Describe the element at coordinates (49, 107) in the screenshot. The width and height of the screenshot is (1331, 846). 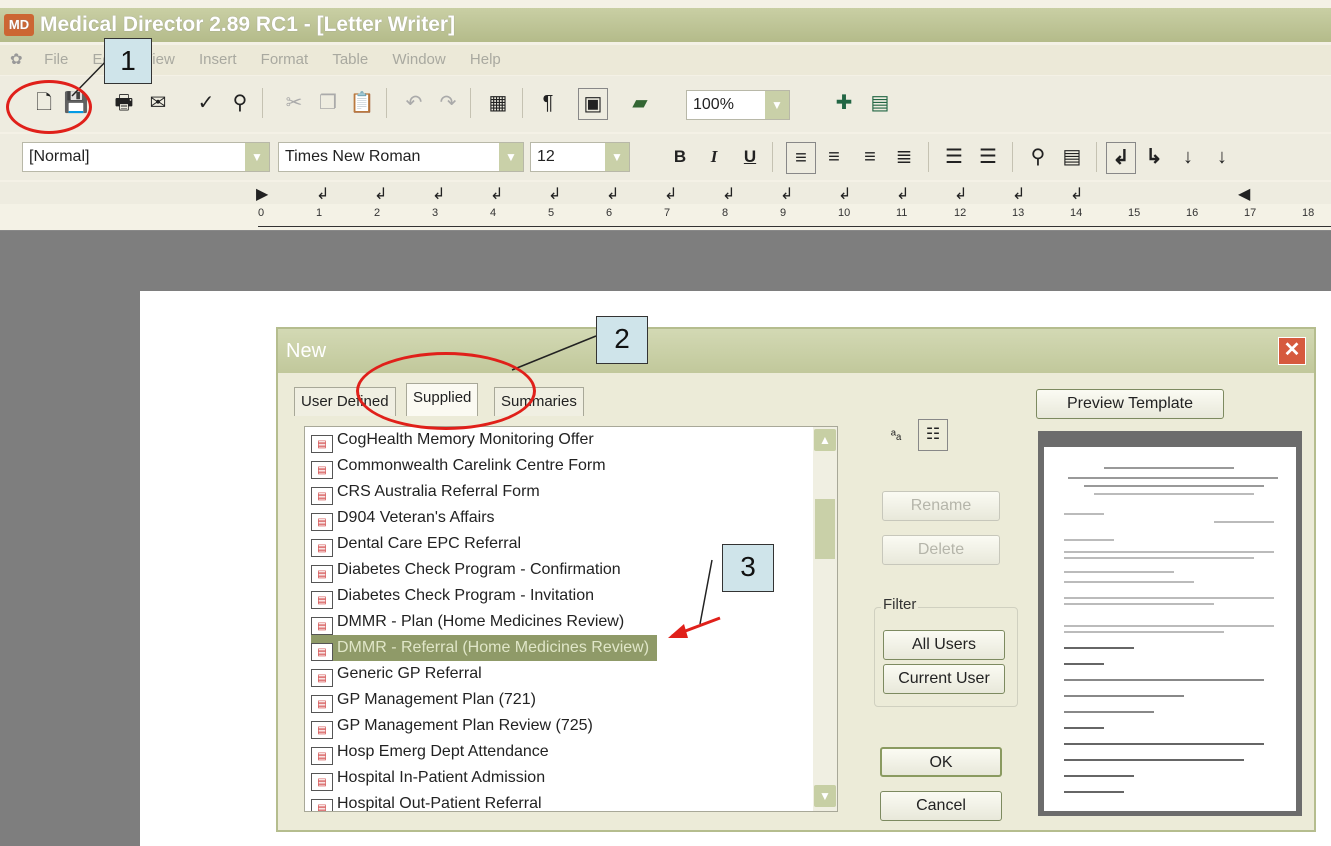
I see `highlight-ellipse-new` at that location.